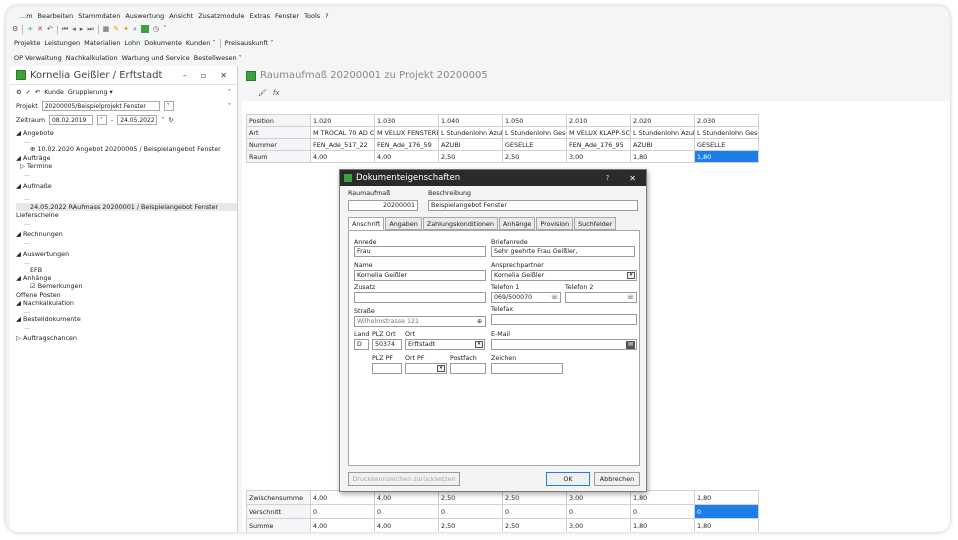 The height and width of the screenshot is (540, 958). I want to click on search-icon: ⌕, so click(135, 29).